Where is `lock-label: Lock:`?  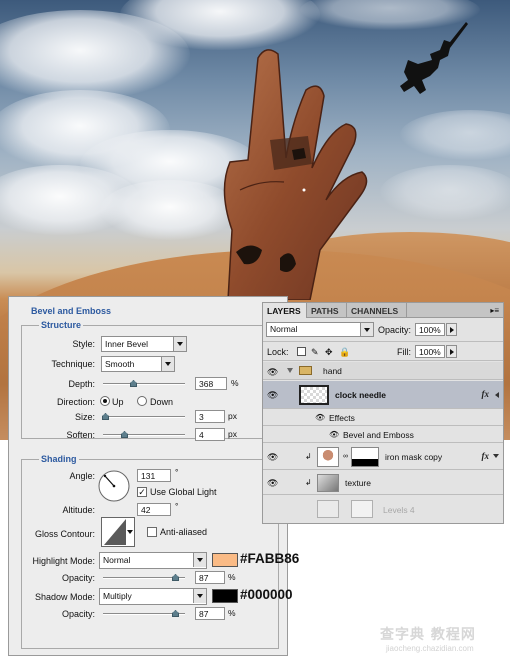
lock-label: Lock: is located at coordinates (278, 352).